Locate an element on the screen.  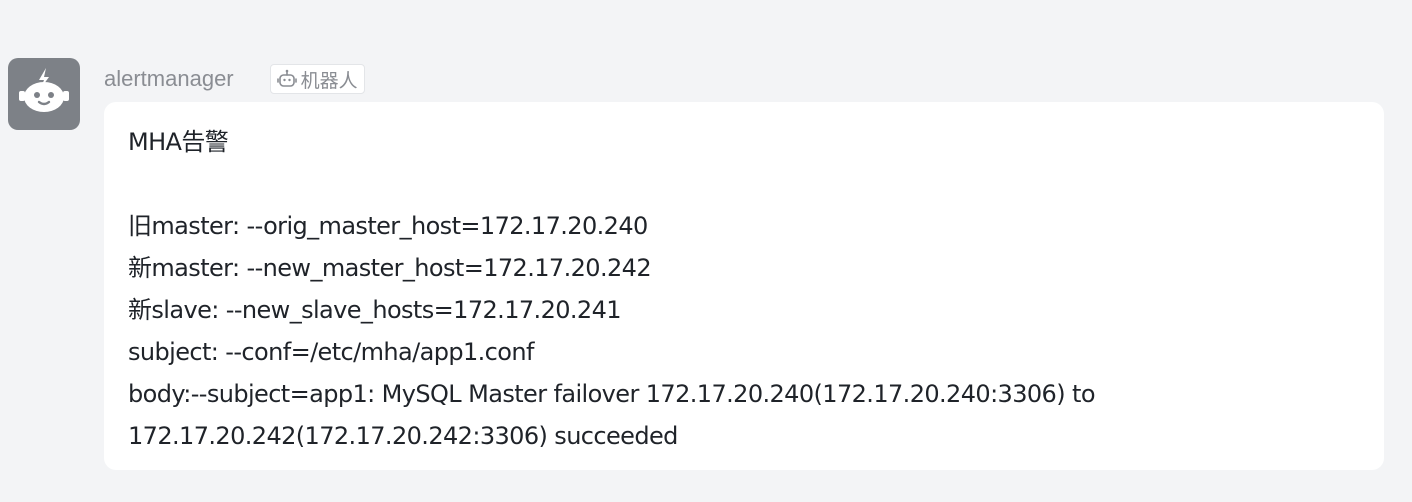
message-title: MHA告警 is located at coordinates (178, 142).